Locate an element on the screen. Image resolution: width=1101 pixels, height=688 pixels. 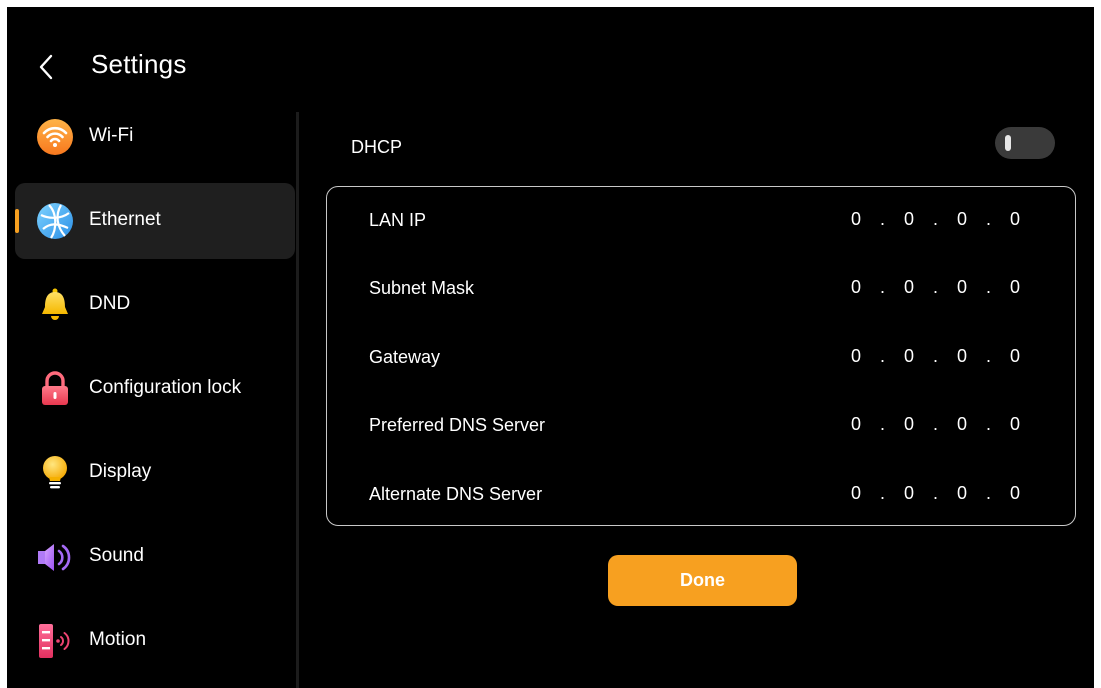
subnet-mask-value: 0 . 0 . 0 . 0 is located at coordinates (939, 287).